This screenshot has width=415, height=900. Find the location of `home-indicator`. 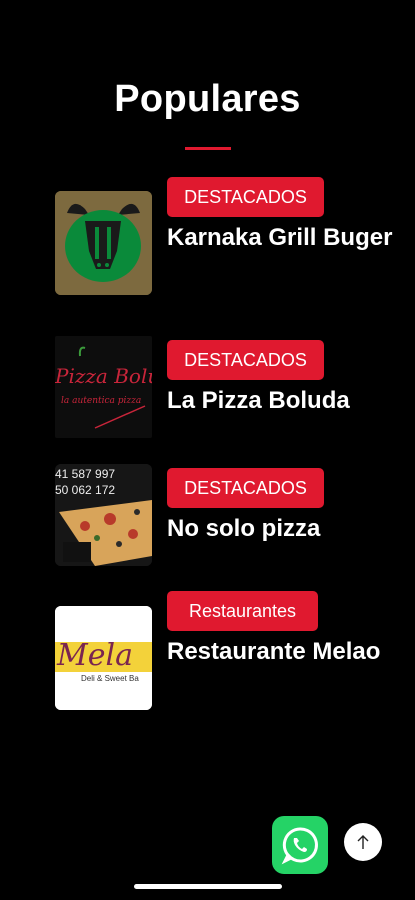

home-indicator is located at coordinates (208, 886).